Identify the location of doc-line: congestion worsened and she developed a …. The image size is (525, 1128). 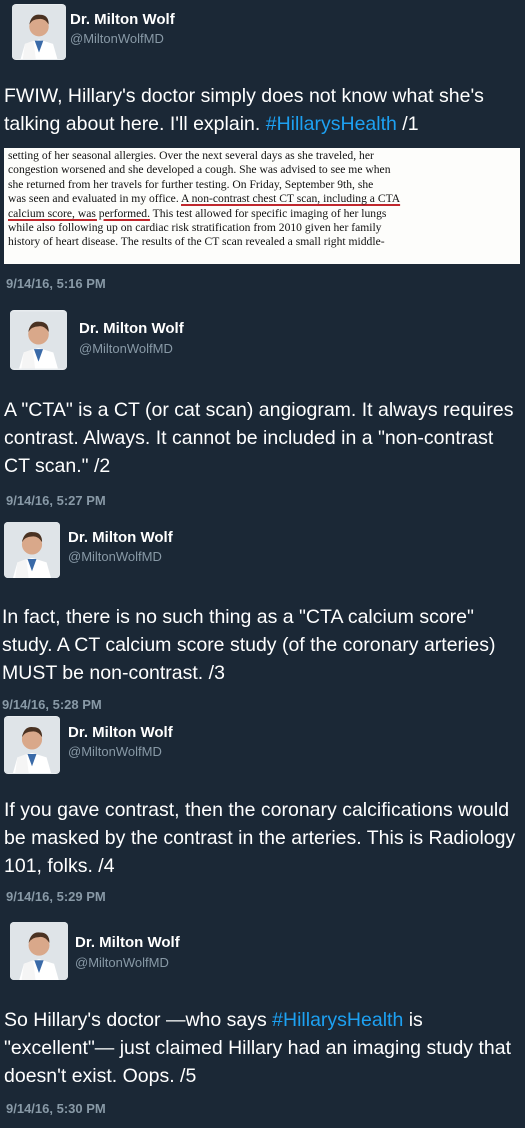
(199, 170).